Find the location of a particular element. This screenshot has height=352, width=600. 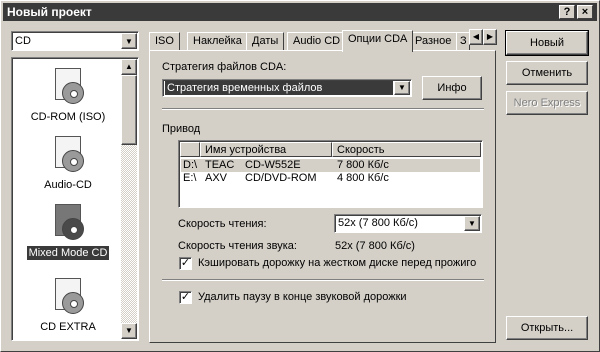

strategy-value: Стратегия временных файлов is located at coordinates (279, 88).